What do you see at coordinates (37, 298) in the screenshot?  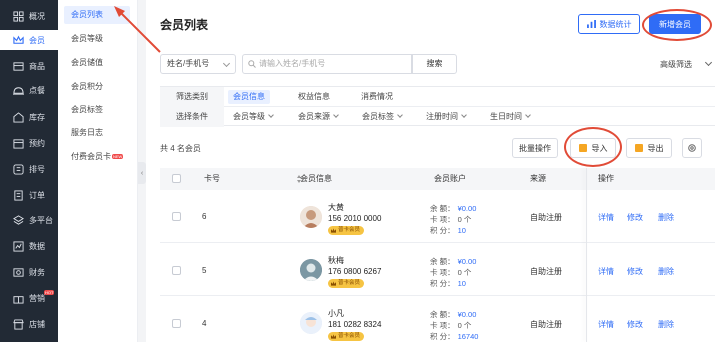 I see `nav-label: 营销` at bounding box center [37, 298].